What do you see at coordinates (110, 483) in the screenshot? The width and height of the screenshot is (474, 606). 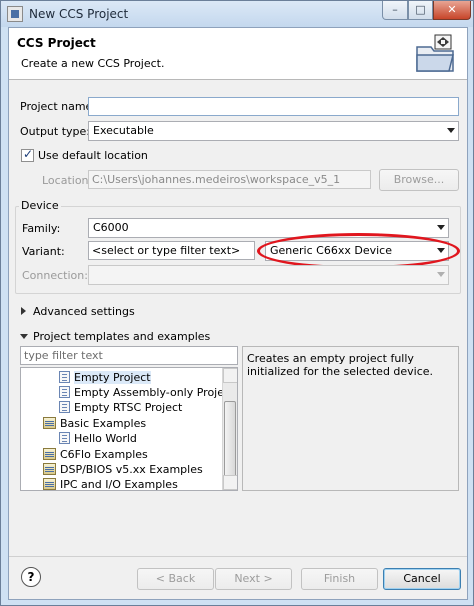 I see `tree-item-ipc-io-examples: IPC and I/O Examples` at bounding box center [110, 483].